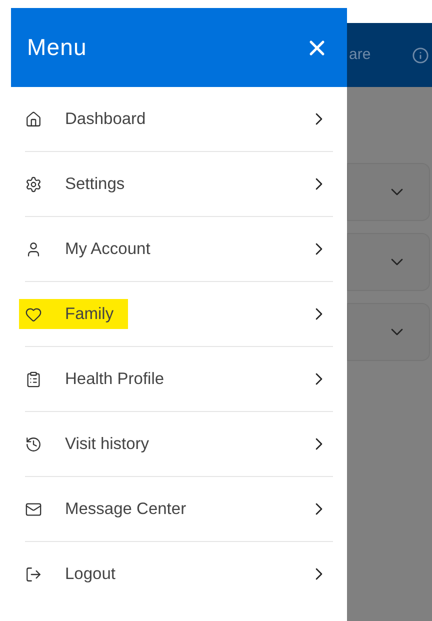  Describe the element at coordinates (33, 314) in the screenshot. I see `heart-icon` at that location.